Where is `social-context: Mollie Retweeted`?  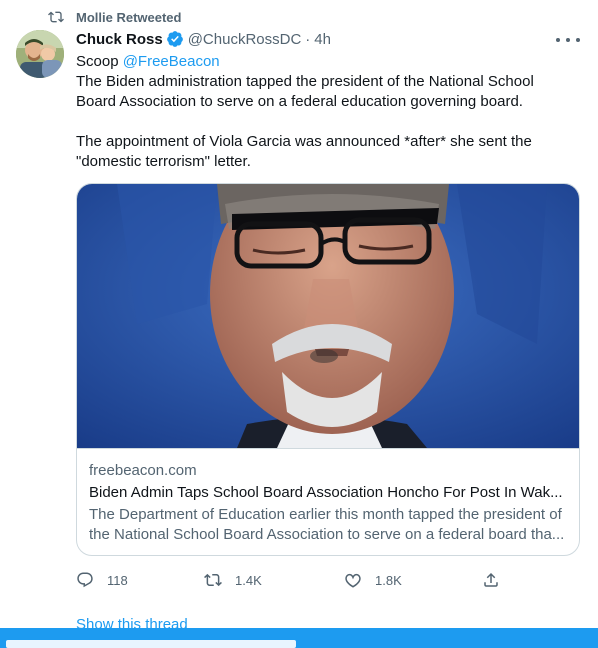 social-context: Mollie Retweeted is located at coordinates (114, 17).